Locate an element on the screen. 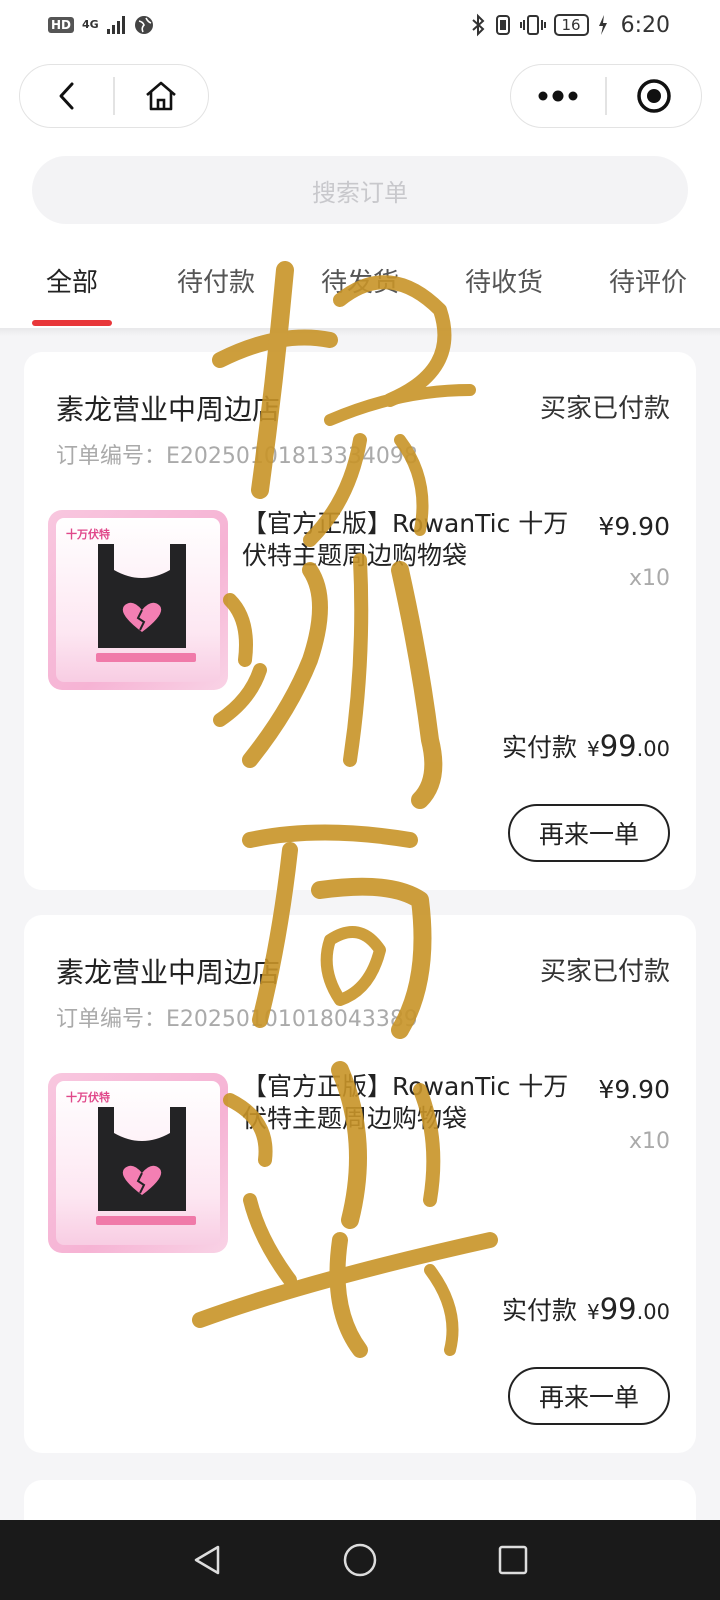 The width and height of the screenshot is (720, 1600). header-shadow is located at coordinates (360, 332).